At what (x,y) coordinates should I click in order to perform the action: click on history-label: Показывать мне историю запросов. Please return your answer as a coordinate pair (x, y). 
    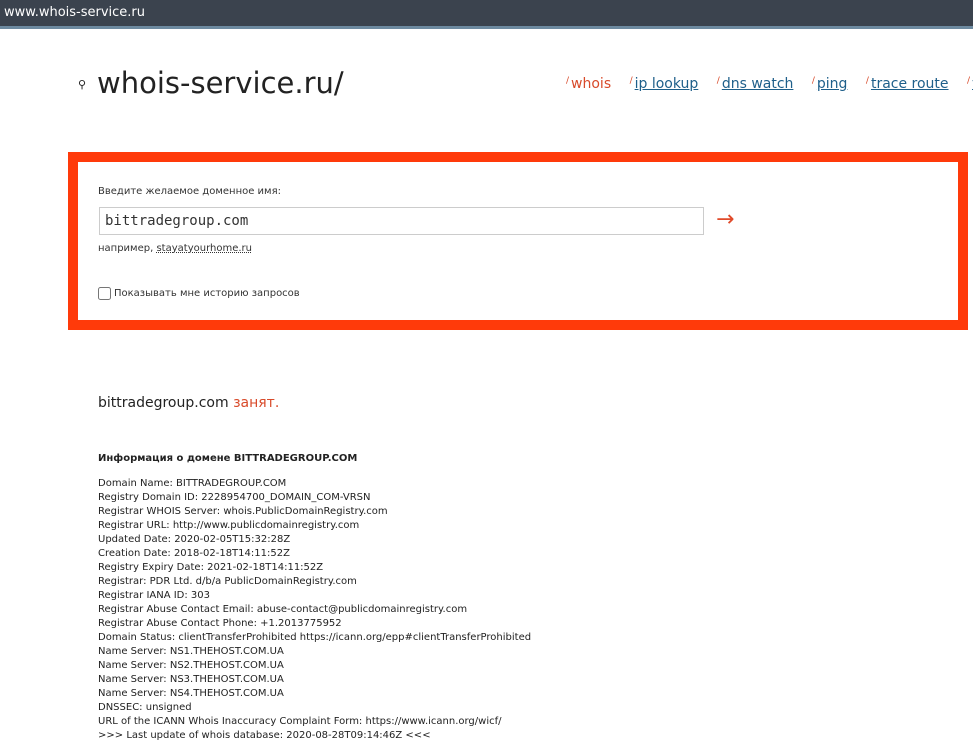
    Looking at the image, I should click on (207, 293).